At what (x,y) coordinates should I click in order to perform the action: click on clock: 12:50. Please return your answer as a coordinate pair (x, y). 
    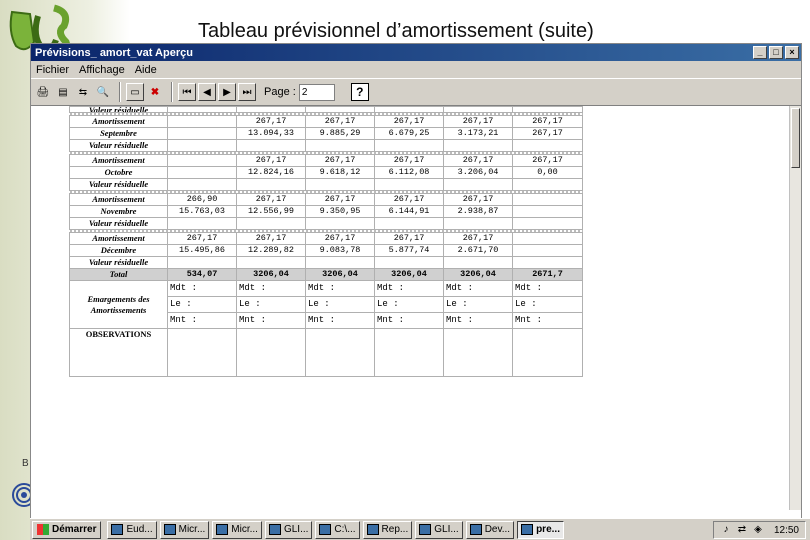
    Looking at the image, I should click on (786, 530).